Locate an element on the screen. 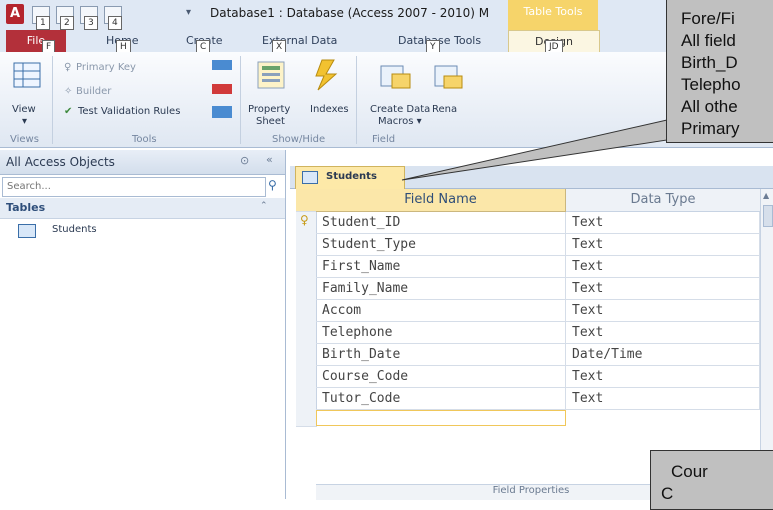 The height and width of the screenshot is (510, 773). nav-search-box is located at coordinates (134, 187).